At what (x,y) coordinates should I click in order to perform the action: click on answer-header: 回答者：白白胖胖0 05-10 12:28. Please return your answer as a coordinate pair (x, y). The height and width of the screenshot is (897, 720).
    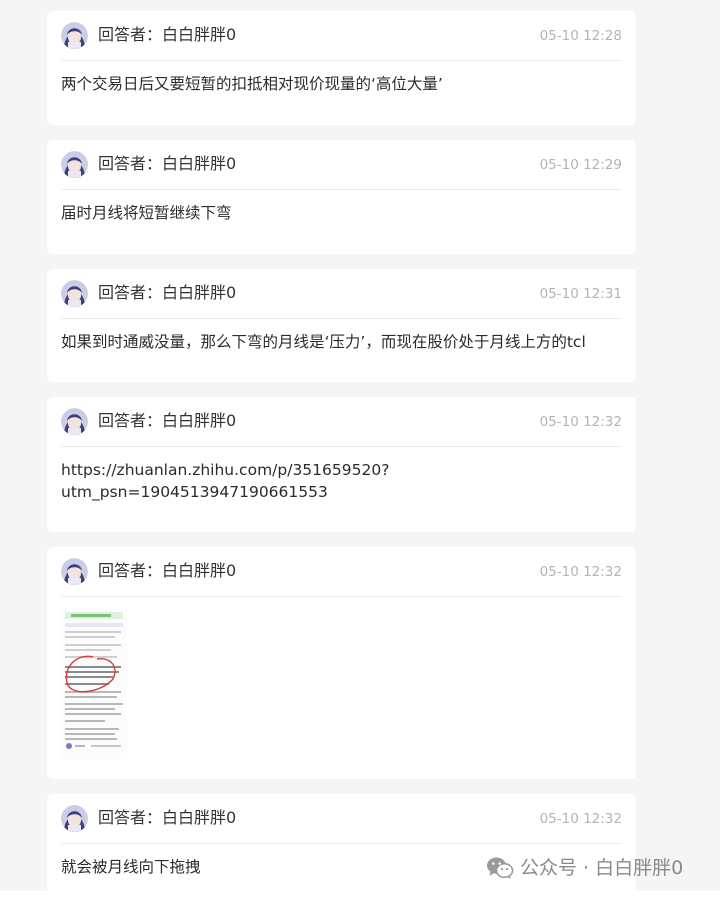
    Looking at the image, I should click on (341, 36).